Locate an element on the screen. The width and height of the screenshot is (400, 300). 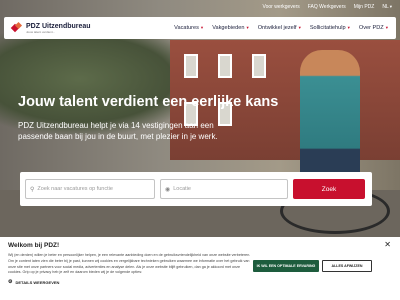
cookie-details-label: DETAILS WEERGEVEN is located at coordinates (37, 282).